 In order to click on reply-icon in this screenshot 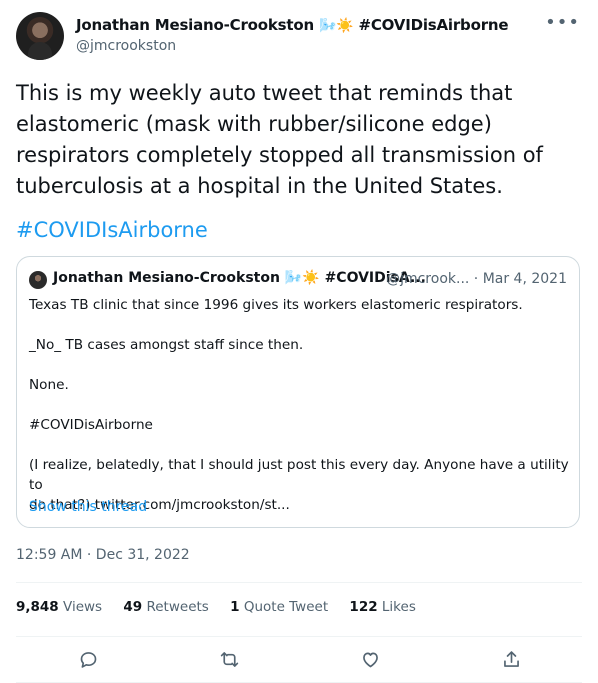, I will do `click(88, 659)`.